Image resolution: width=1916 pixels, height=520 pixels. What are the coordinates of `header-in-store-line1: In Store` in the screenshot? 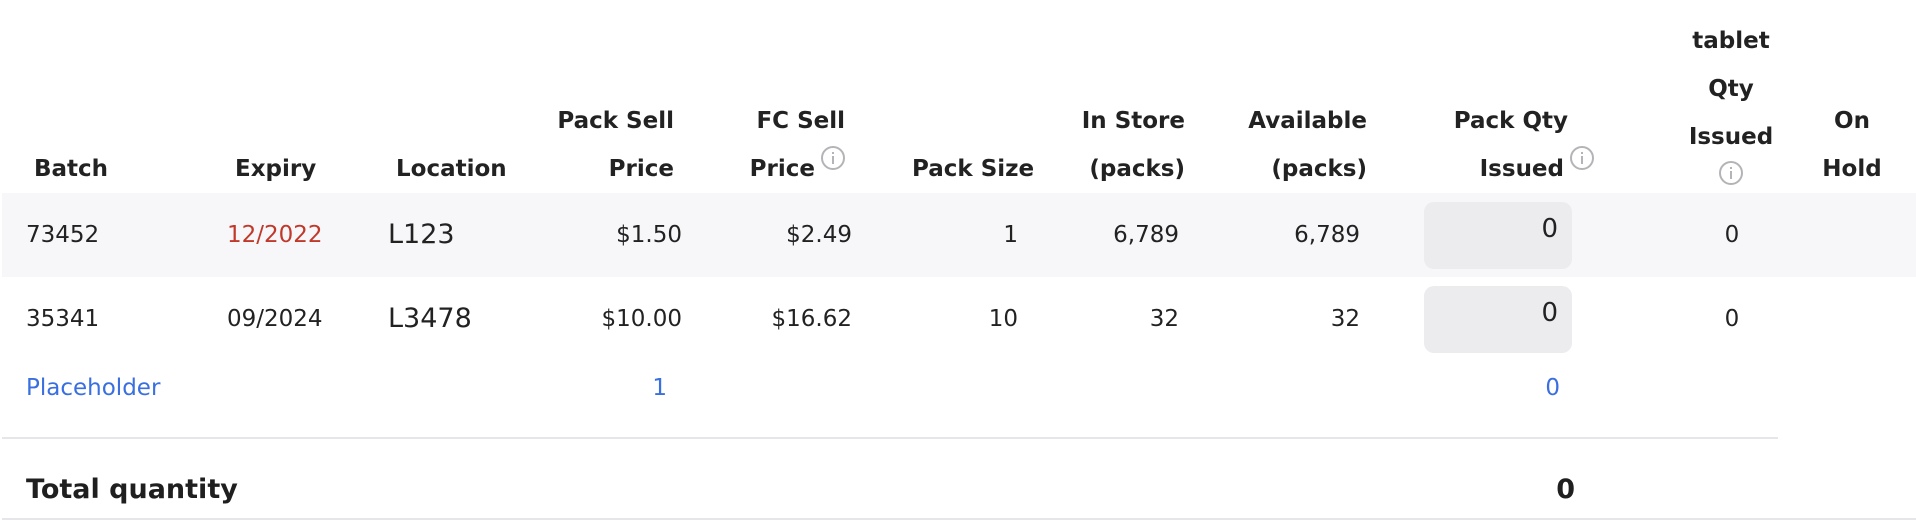 It's located at (1133, 121).